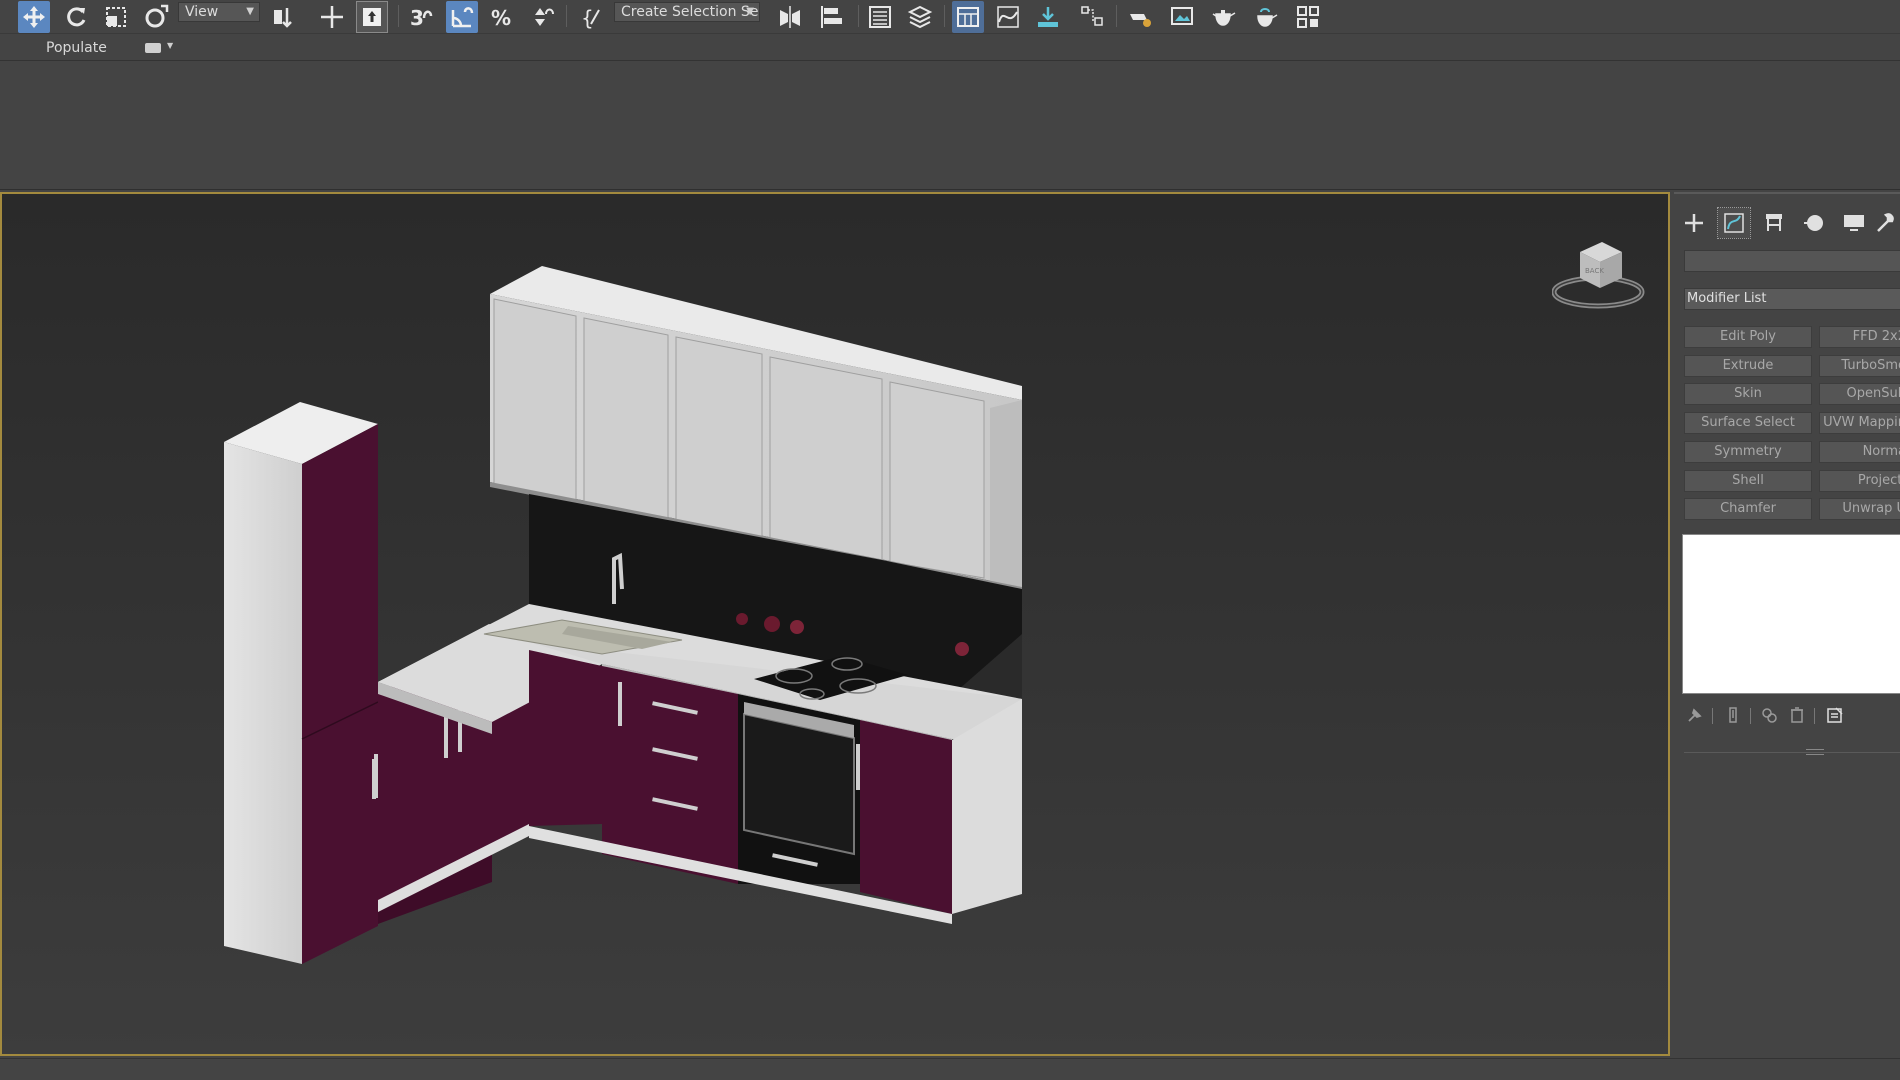  I want to click on projection-button: Projecti, so click(1859, 481).